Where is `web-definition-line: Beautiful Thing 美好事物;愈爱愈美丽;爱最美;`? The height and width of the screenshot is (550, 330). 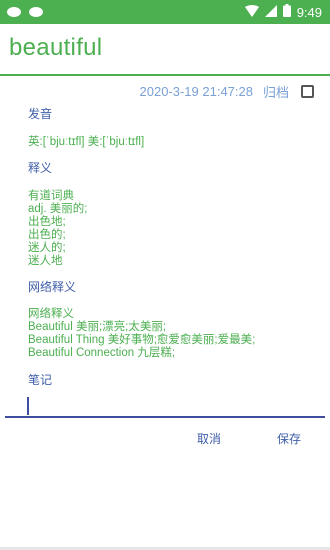
web-definition-line: Beautiful Thing 美好事物;愈爱愈美丽;爱最美; is located at coordinates (142, 340).